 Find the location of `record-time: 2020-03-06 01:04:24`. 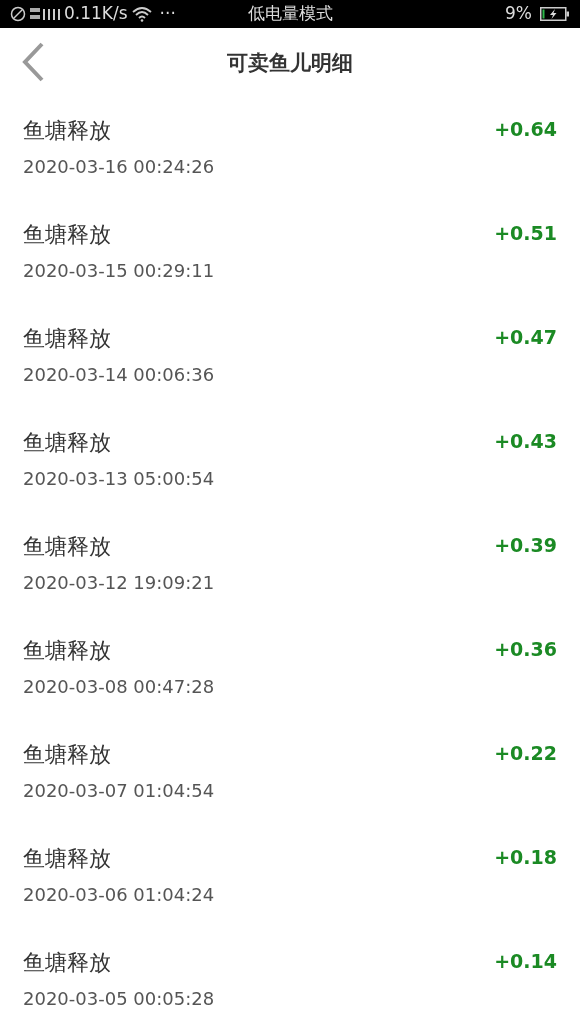

record-time: 2020-03-06 01:04:24 is located at coordinates (119, 895).